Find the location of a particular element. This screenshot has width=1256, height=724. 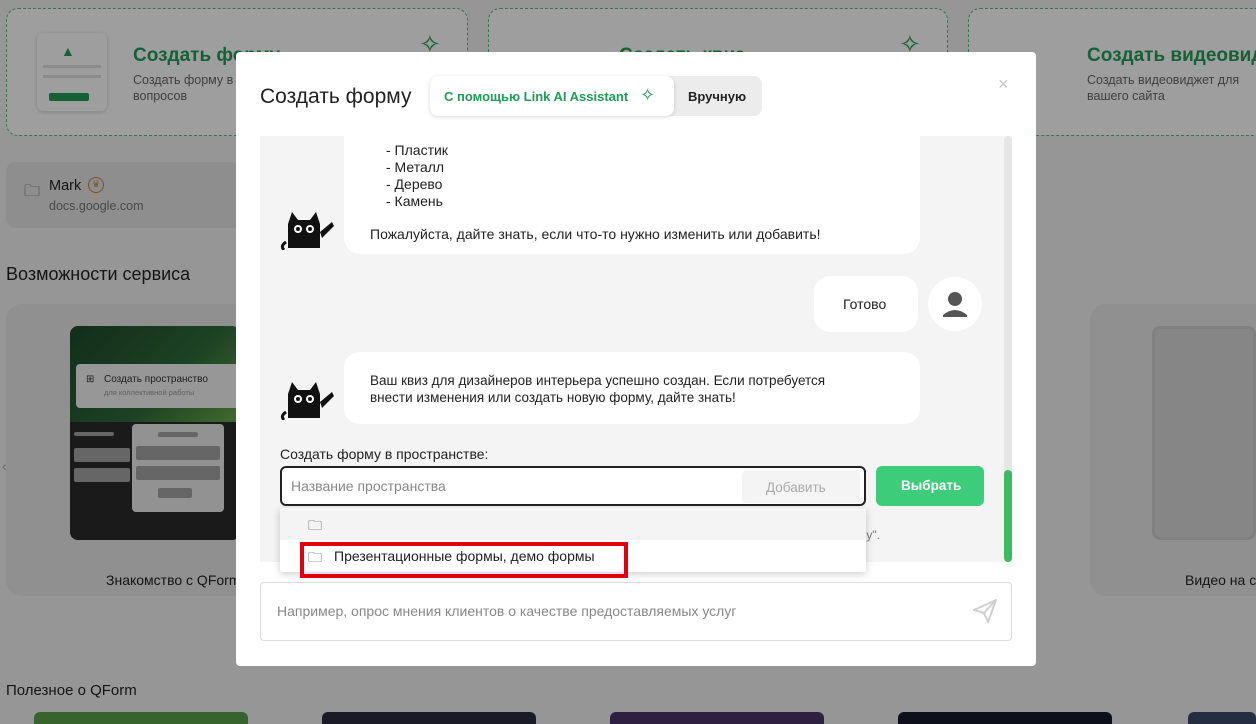

select-button-label: Выбрать is located at coordinates (931, 485).